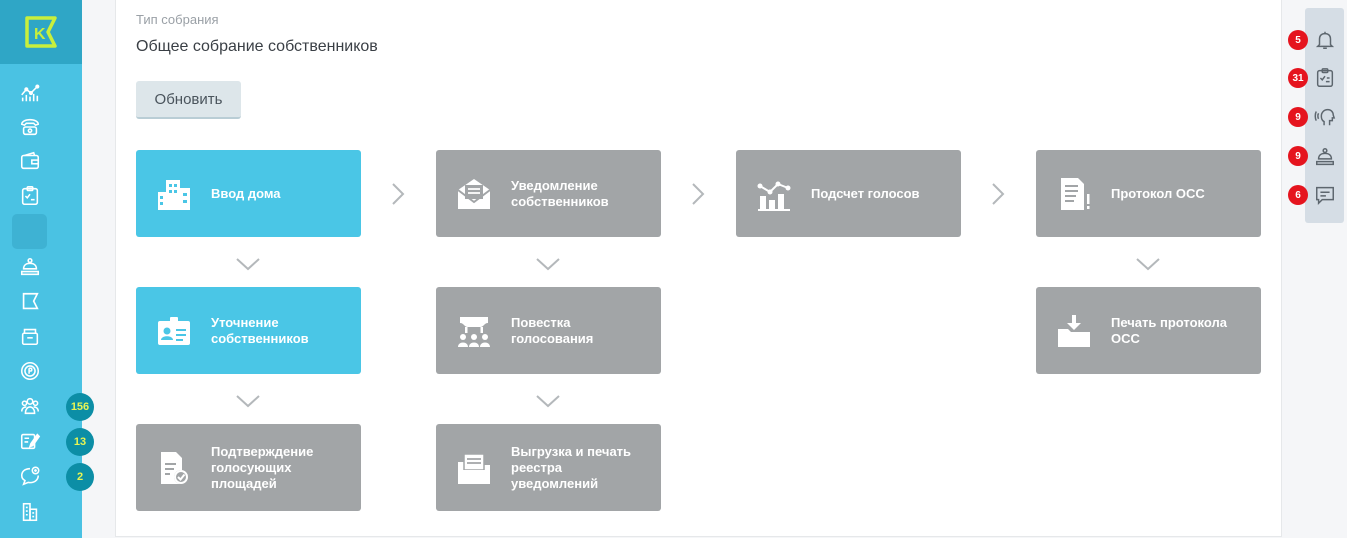  Describe the element at coordinates (188, 100) in the screenshot. I see `refresh-button: Обновить` at that location.